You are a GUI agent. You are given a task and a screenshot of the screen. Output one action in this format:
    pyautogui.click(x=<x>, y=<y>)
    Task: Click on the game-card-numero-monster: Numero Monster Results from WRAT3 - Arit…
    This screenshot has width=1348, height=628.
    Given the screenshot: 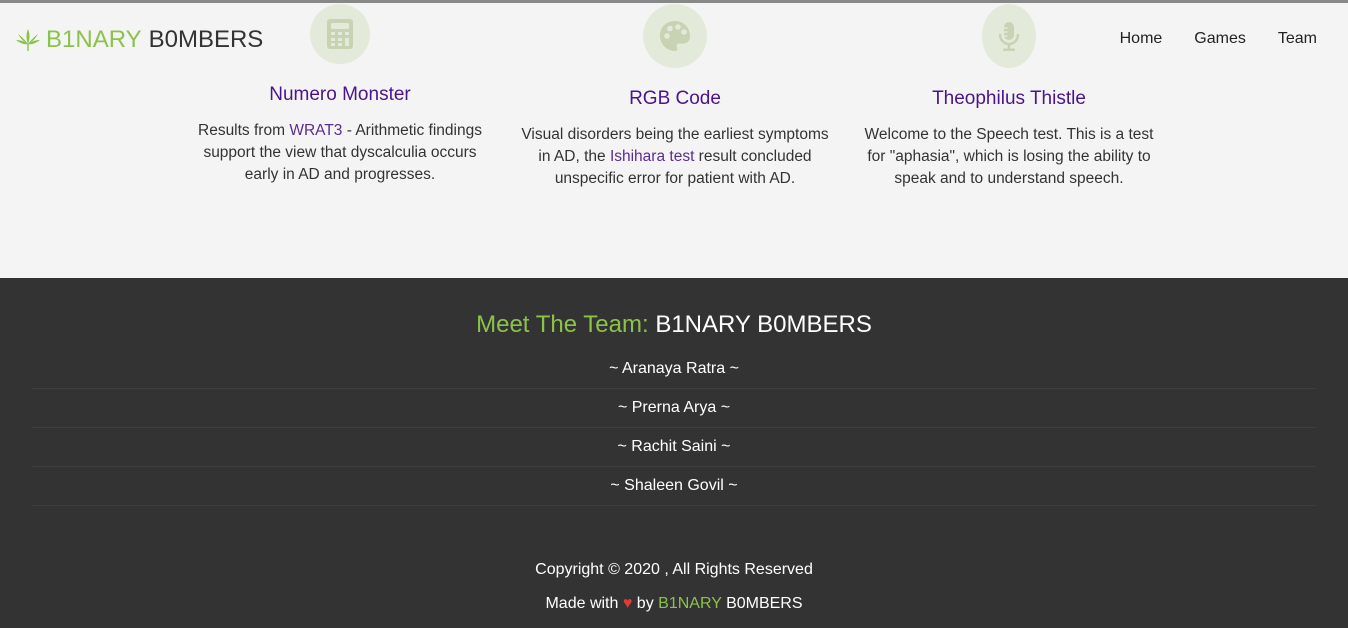 What is the action you would take?
    pyautogui.click(x=340, y=95)
    